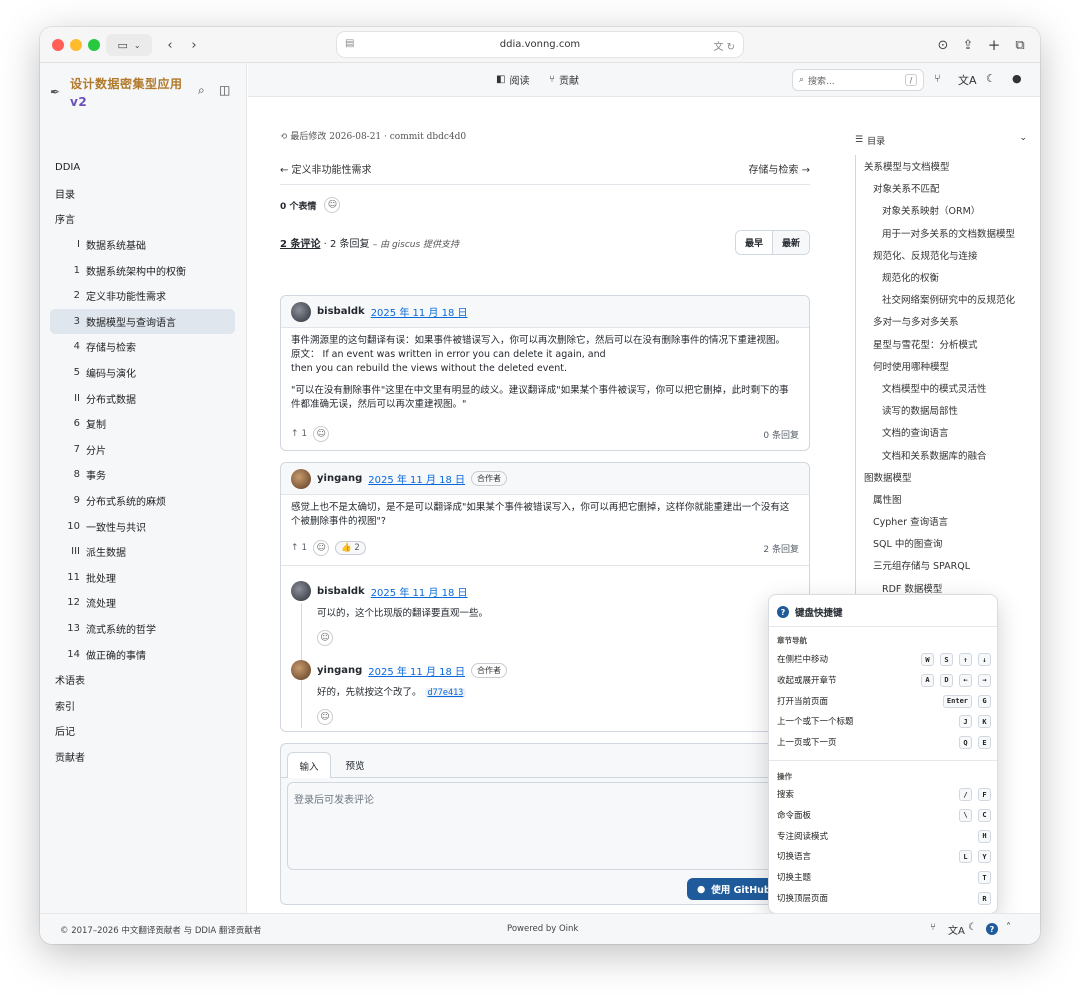  What do you see at coordinates (355, 765) in the screenshot?
I see `tab-preview: 预览` at bounding box center [355, 765].